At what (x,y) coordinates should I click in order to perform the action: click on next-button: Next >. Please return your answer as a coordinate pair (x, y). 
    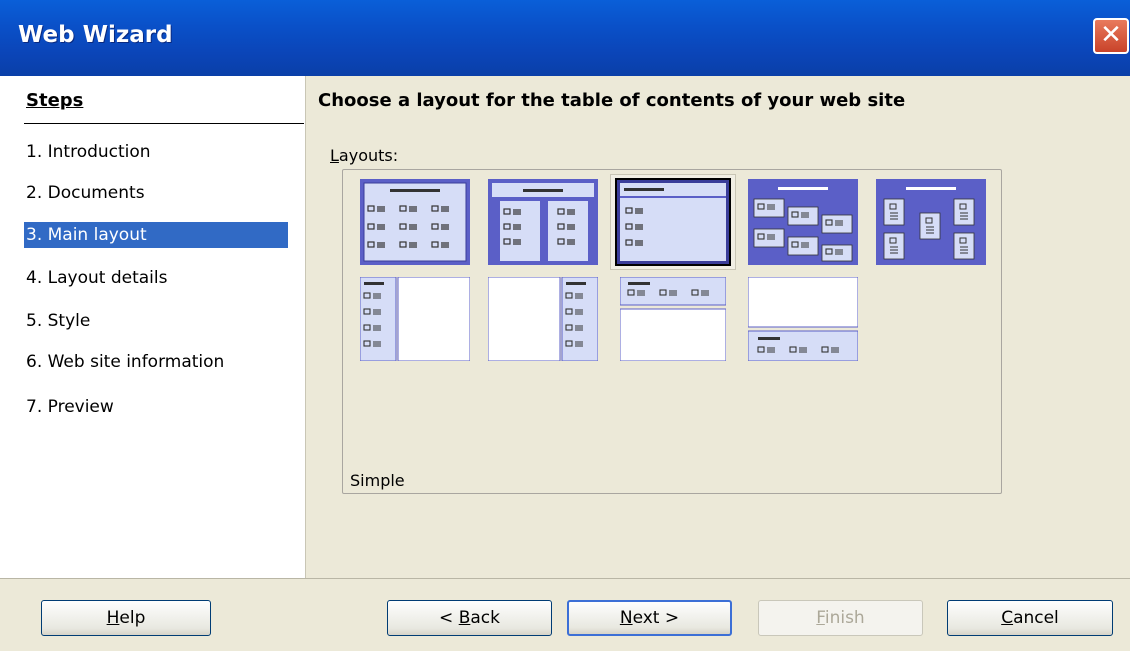
    Looking at the image, I should click on (649, 618).